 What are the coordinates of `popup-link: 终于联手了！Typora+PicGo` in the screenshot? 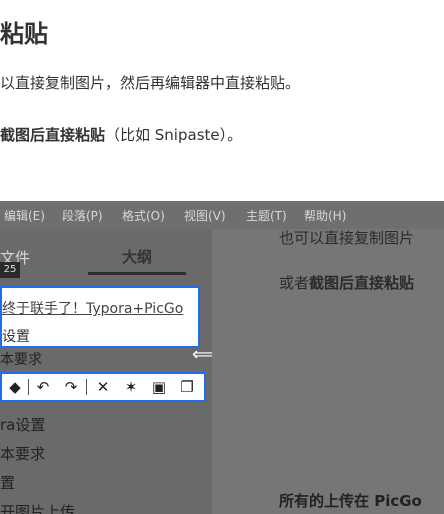 It's located at (92, 308).